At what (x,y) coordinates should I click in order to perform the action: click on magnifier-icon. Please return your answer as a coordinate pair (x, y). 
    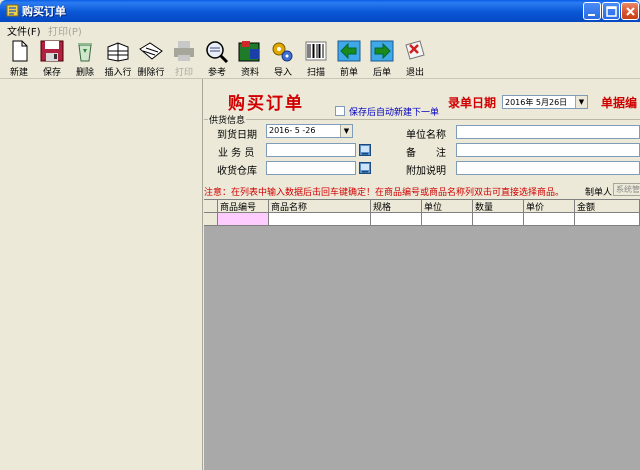
    Looking at the image, I should click on (217, 52).